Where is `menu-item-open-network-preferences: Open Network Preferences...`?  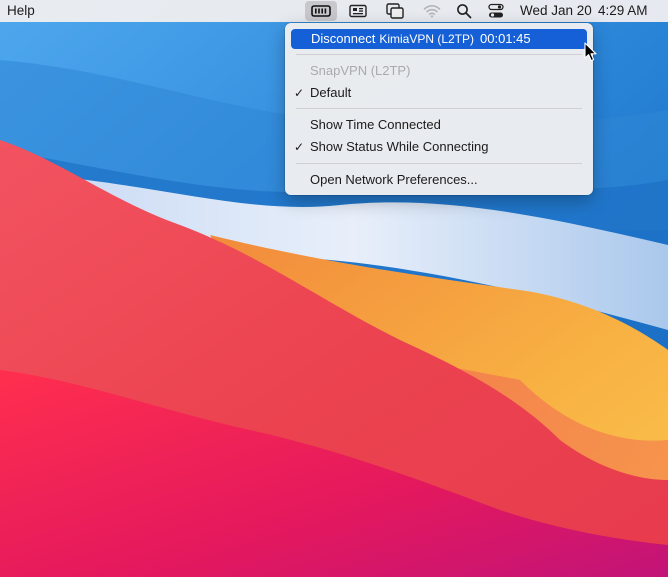 menu-item-open-network-preferences: Open Network Preferences... is located at coordinates (439, 180).